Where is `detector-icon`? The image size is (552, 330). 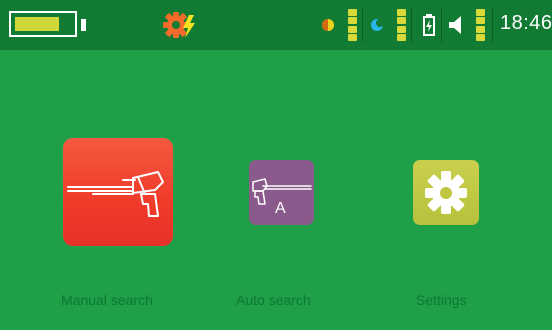
detector-icon is located at coordinates (115, 194).